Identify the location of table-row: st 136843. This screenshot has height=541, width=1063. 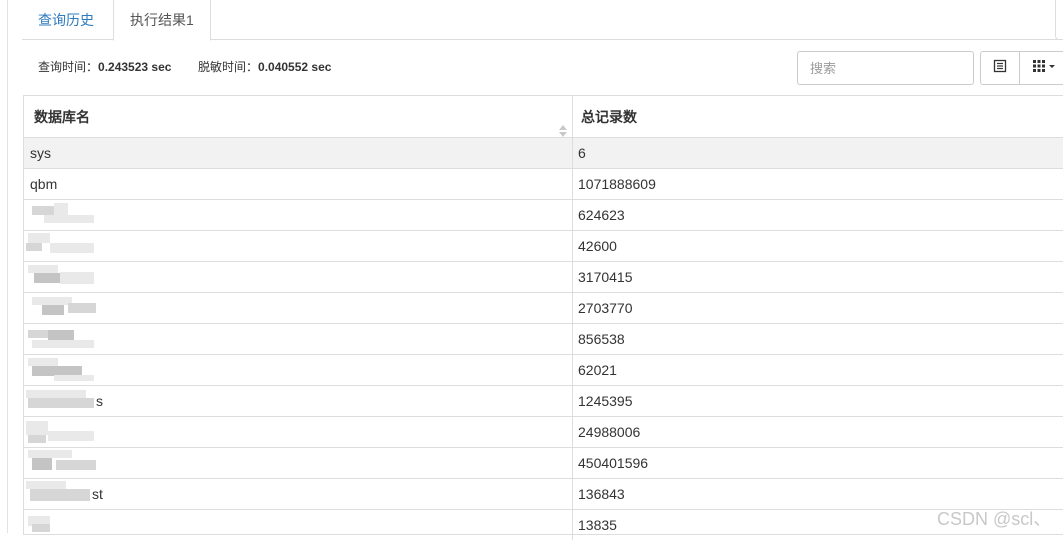
(543, 494).